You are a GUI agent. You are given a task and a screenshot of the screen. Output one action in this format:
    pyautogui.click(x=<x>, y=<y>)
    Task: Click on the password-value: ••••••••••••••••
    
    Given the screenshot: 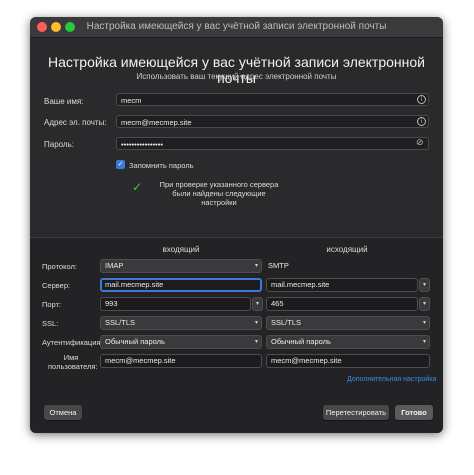 What is the action you would take?
    pyautogui.click(x=142, y=144)
    